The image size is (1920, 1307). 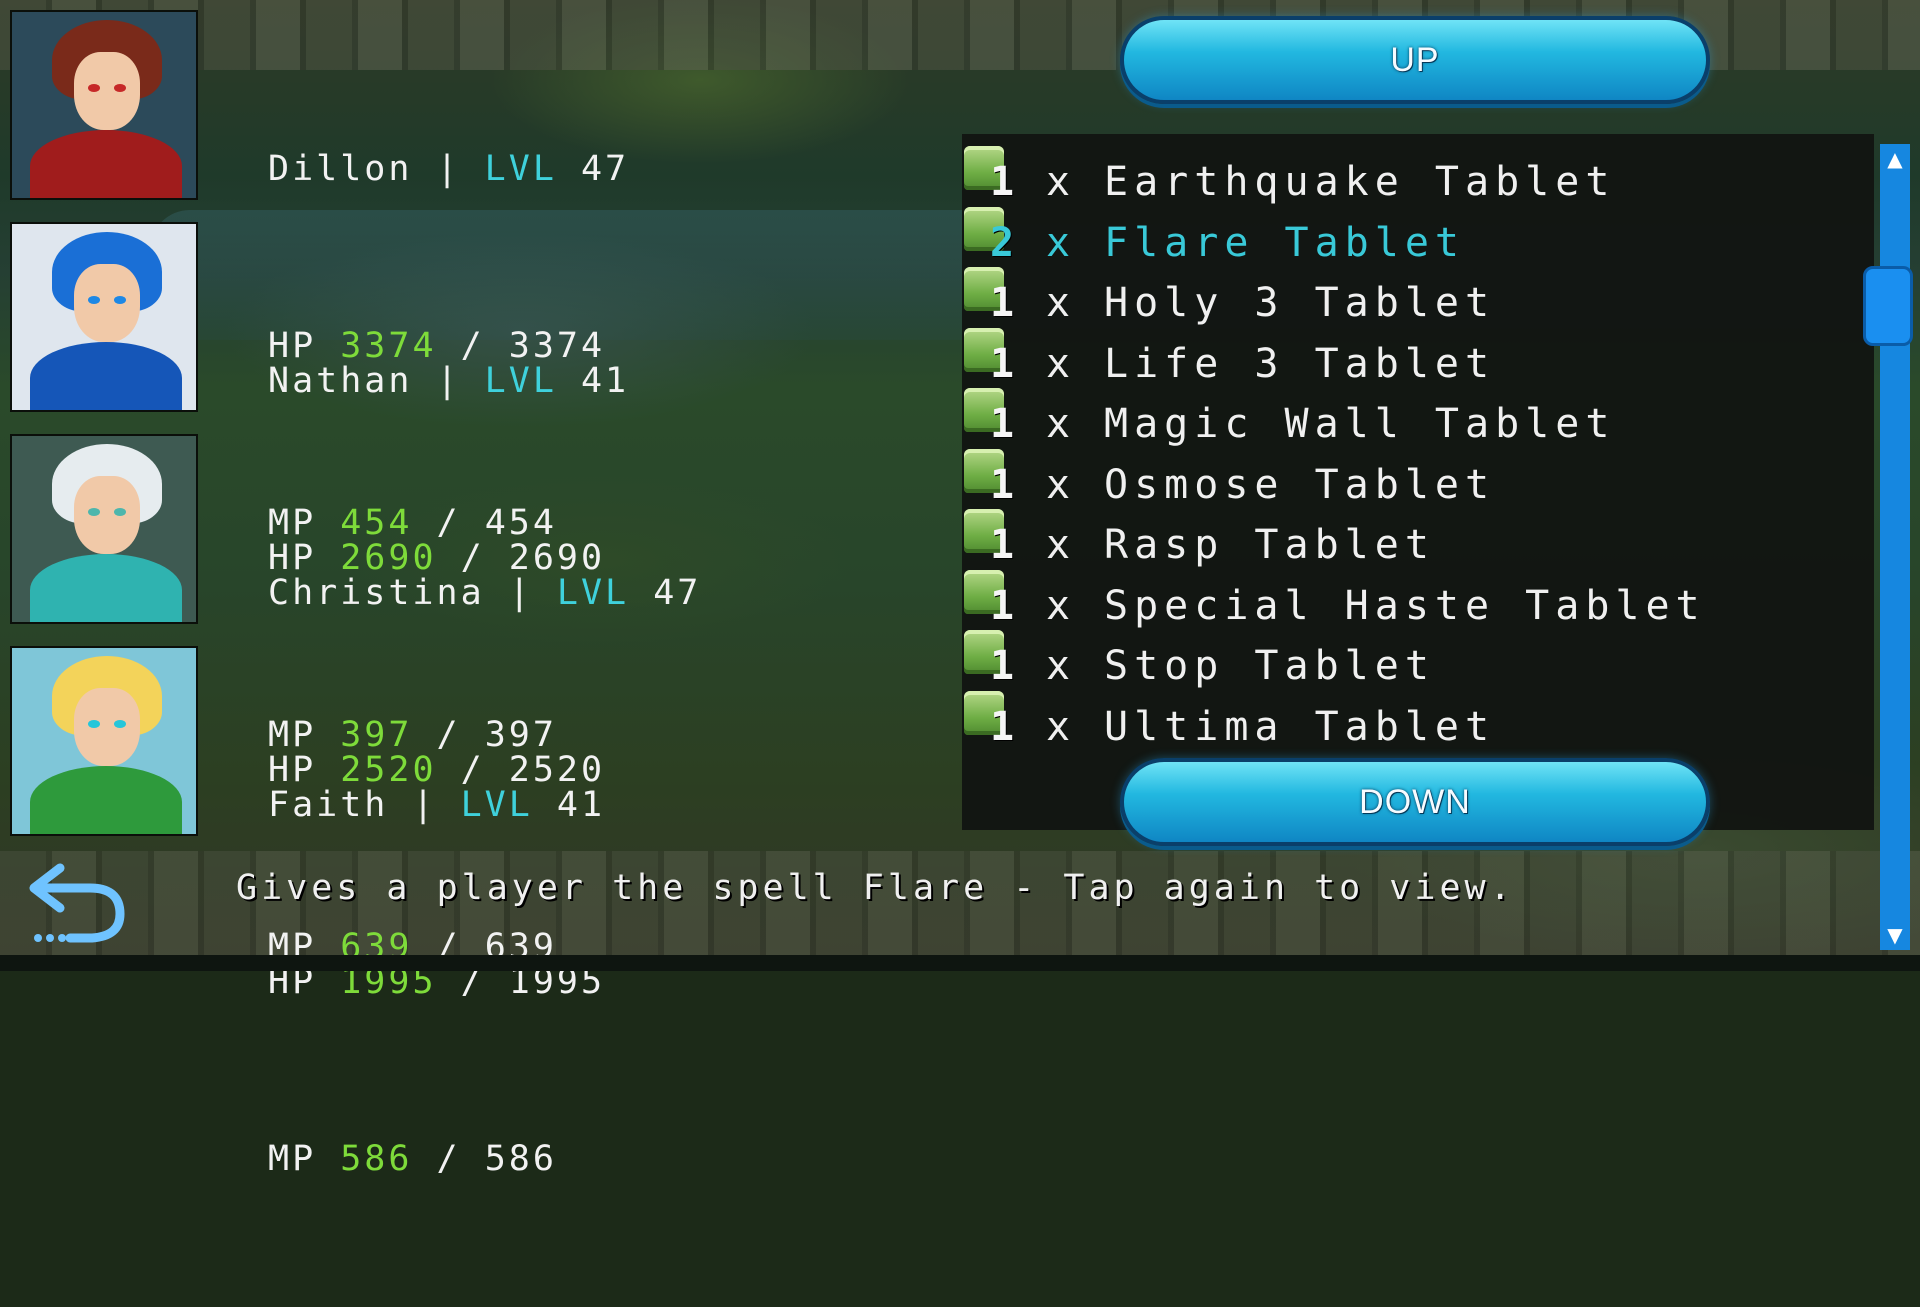 What do you see at coordinates (1300, 484) in the screenshot?
I see `item-name: Osmose Tablet` at bounding box center [1300, 484].